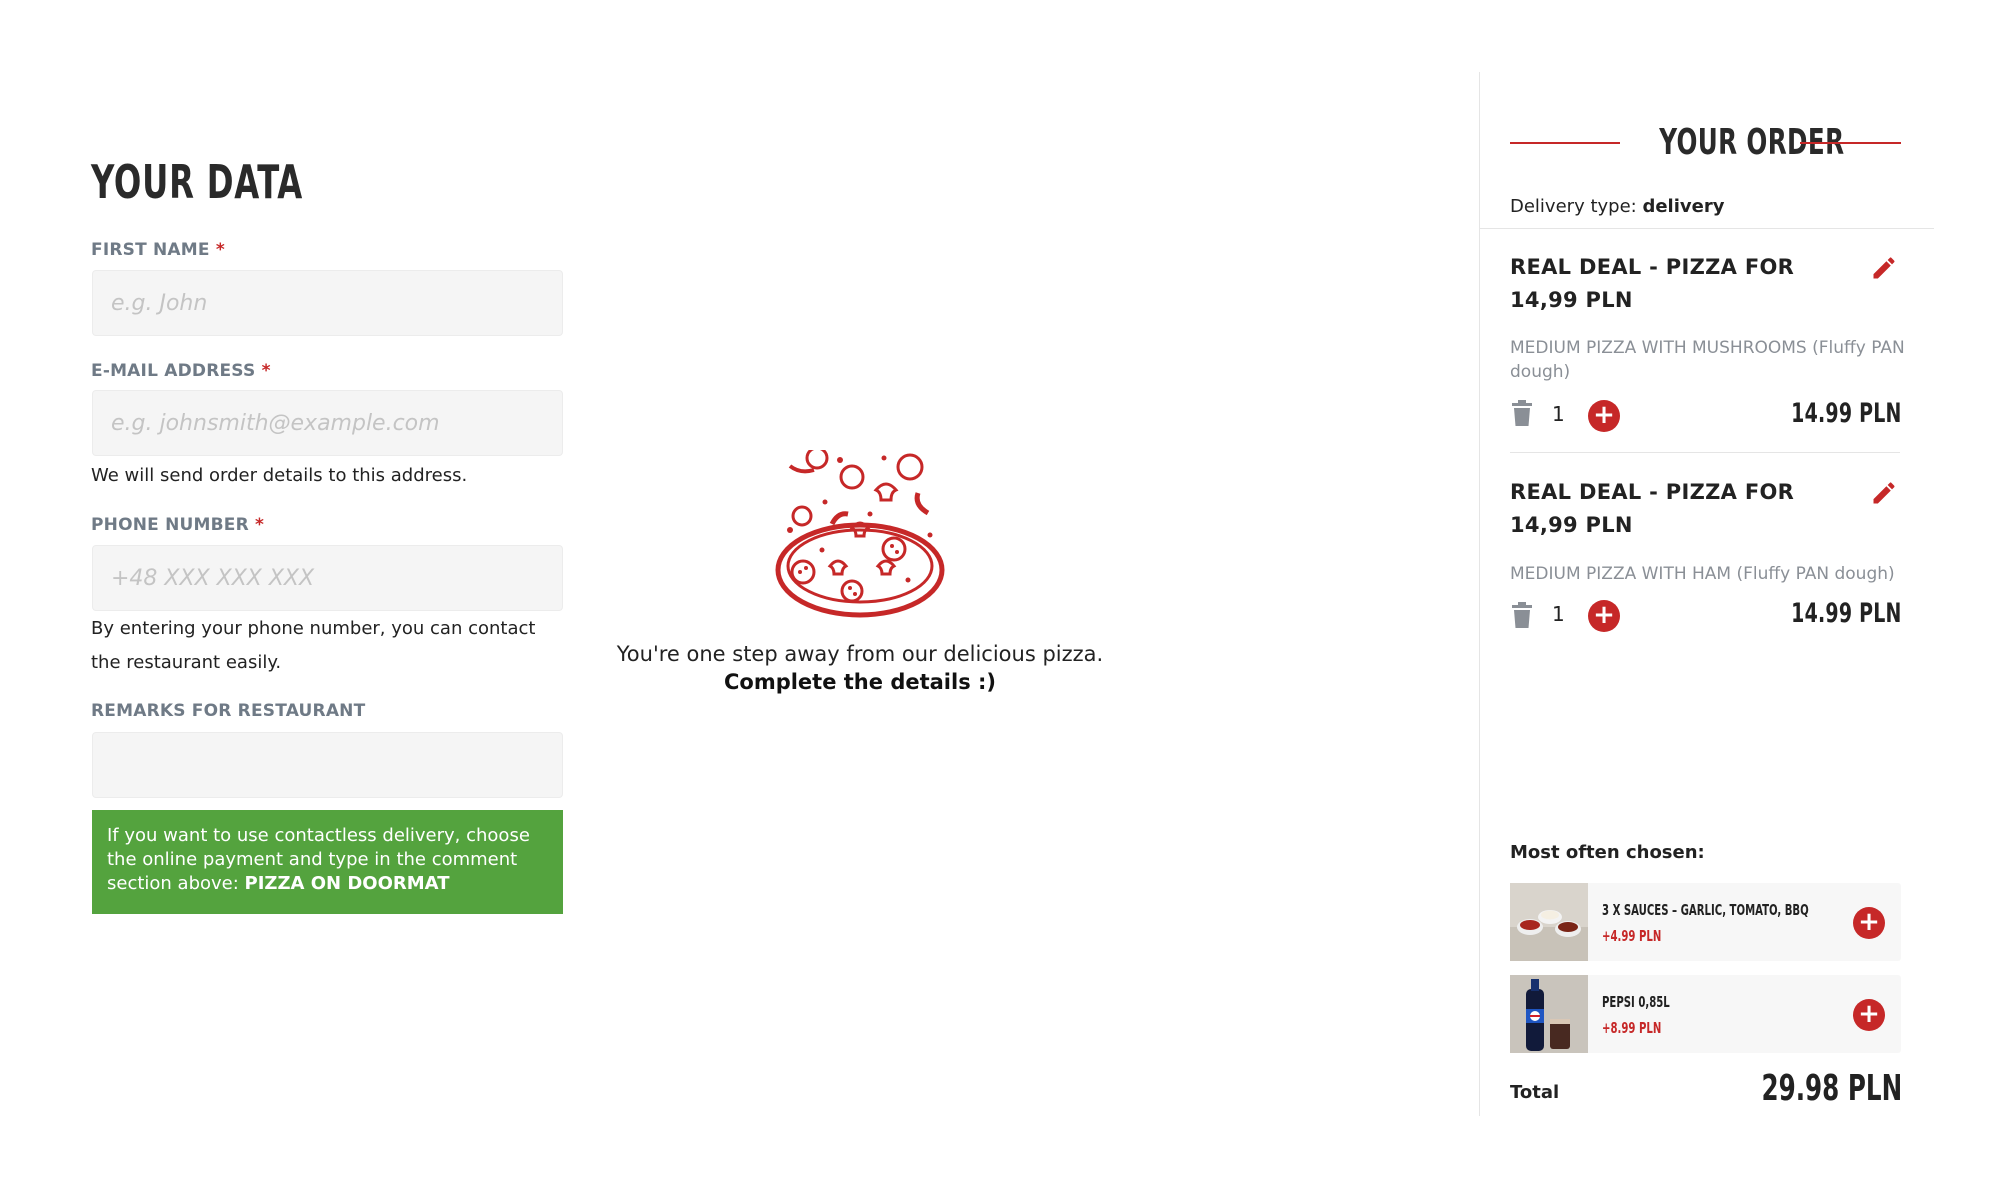 This screenshot has width=2000, height=1178. Describe the element at coordinates (327, 578) in the screenshot. I see `phone-input` at that location.